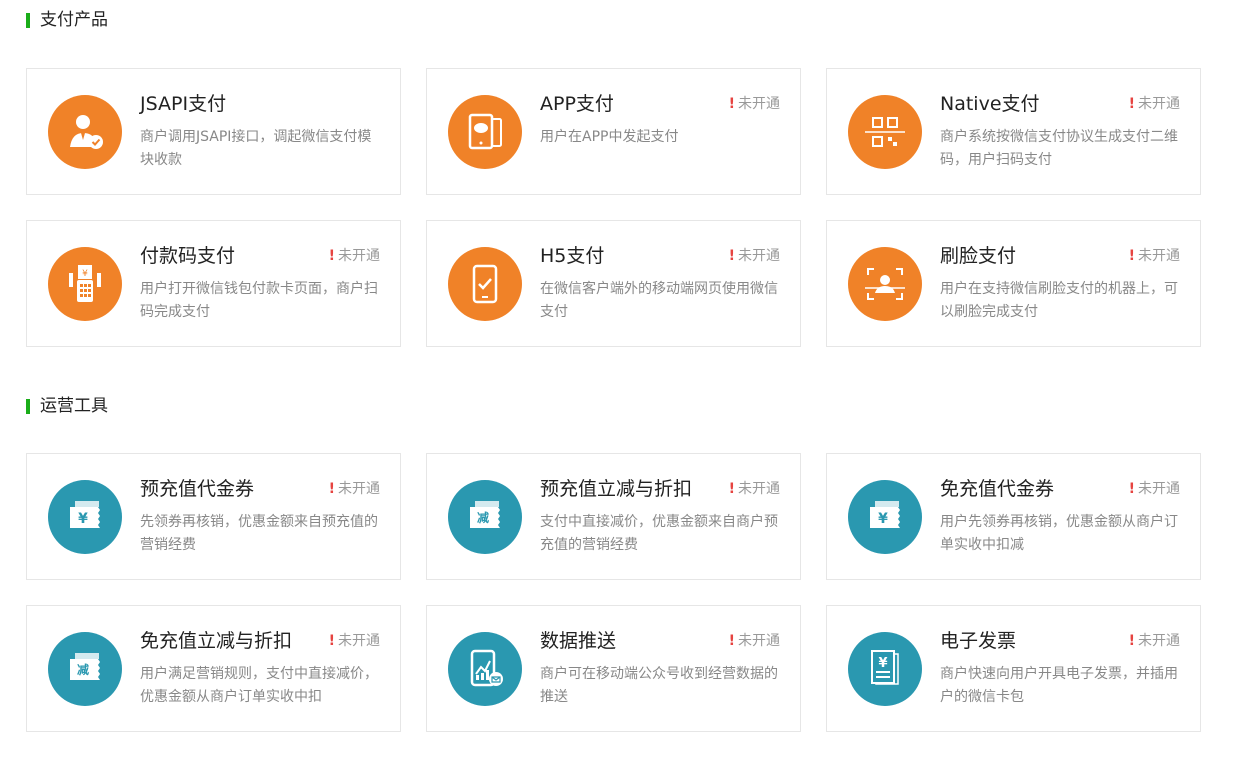 This screenshot has height=757, width=1243. What do you see at coordinates (1059, 300) in the screenshot?
I see `product-description: 用户在支持微信刷脸支付的机器上，可以刷脸完成支付` at bounding box center [1059, 300].